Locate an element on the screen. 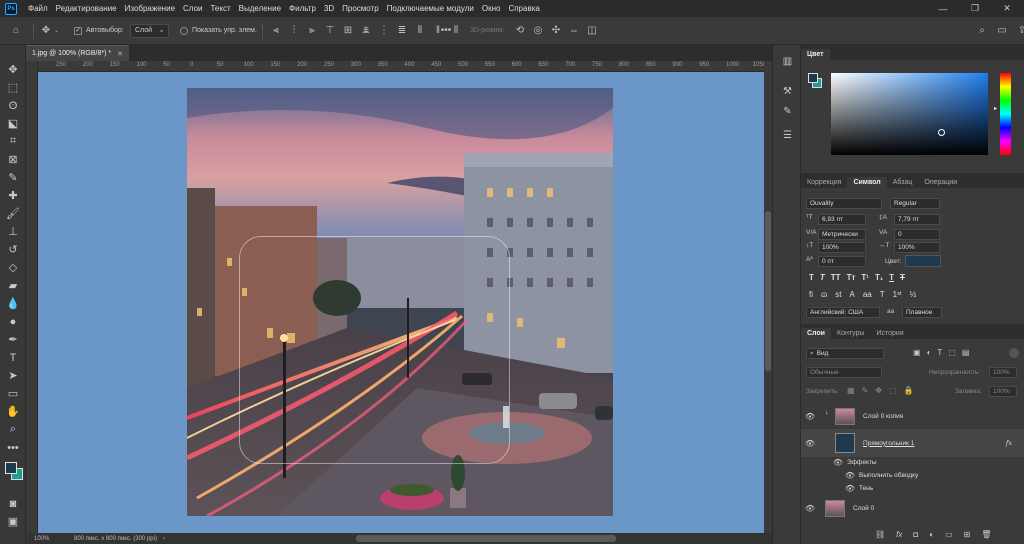  pen-tool-icon: ✒ is located at coordinates (13, 339).